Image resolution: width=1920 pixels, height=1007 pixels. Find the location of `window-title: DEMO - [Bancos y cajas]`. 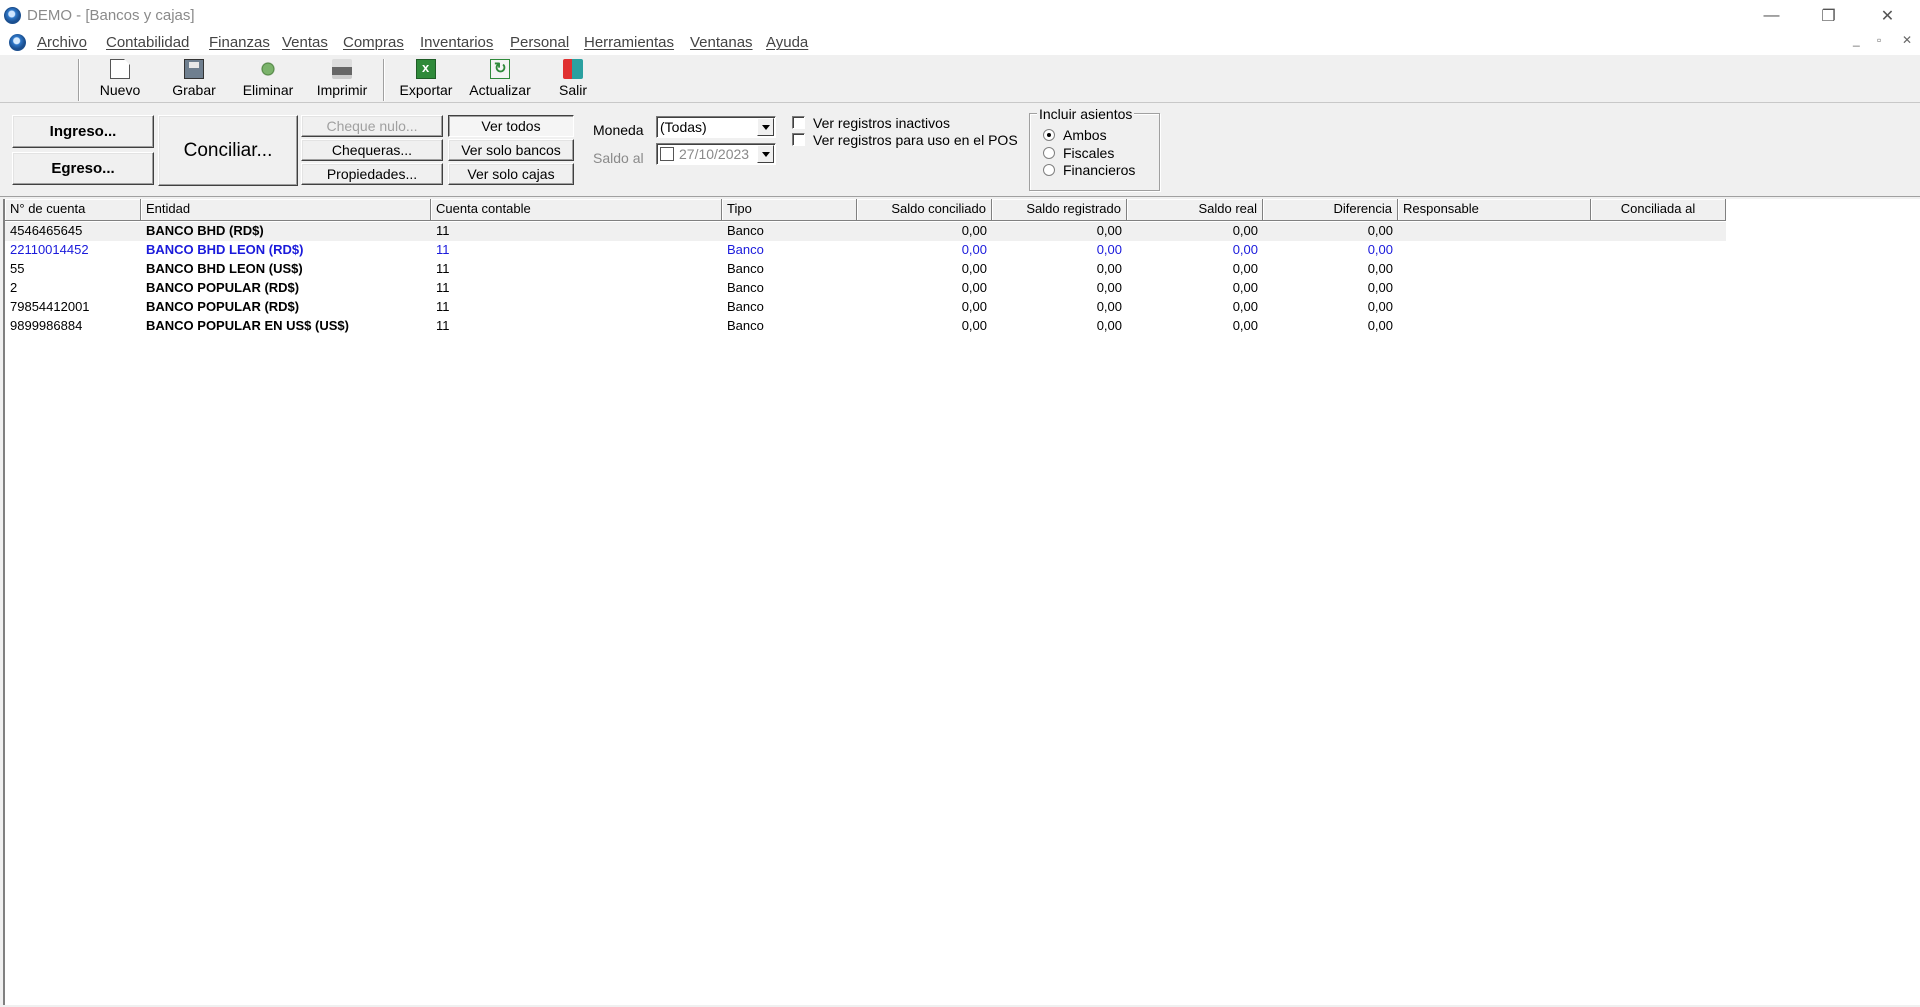

window-title: DEMO - [Bancos y cajas] is located at coordinates (111, 15).